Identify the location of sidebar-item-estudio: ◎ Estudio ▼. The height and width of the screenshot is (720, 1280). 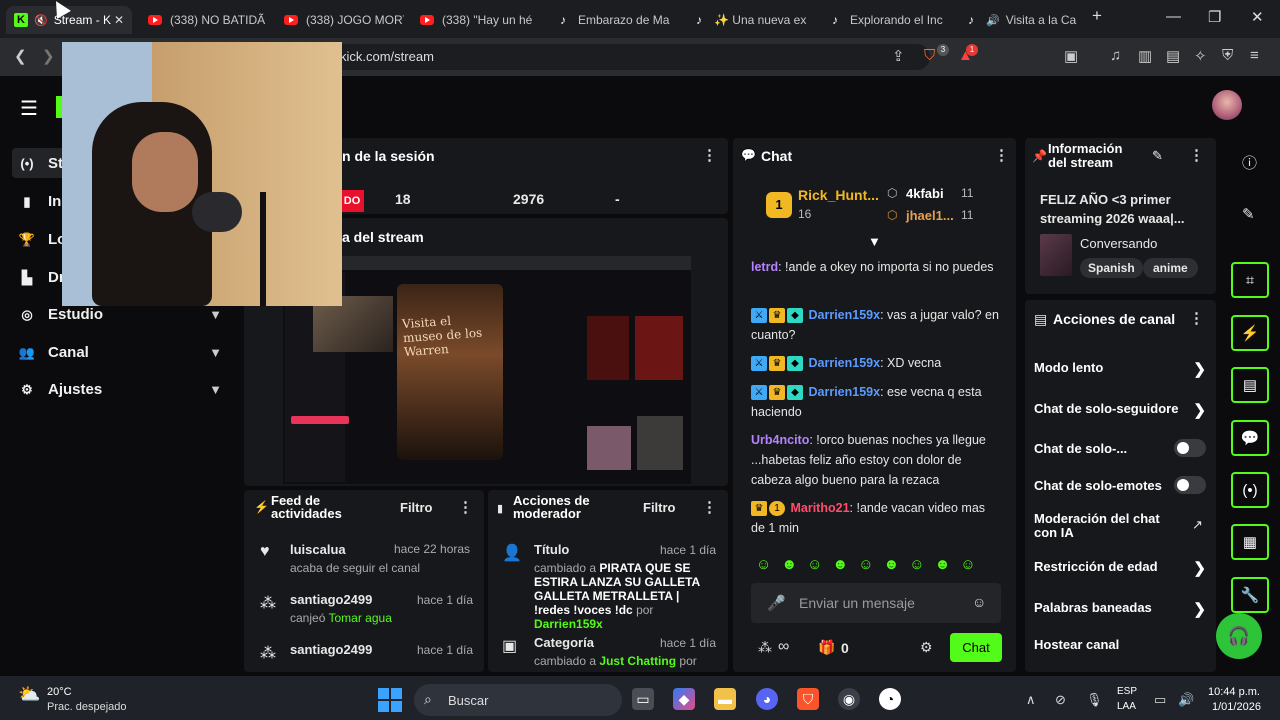
(123, 314).